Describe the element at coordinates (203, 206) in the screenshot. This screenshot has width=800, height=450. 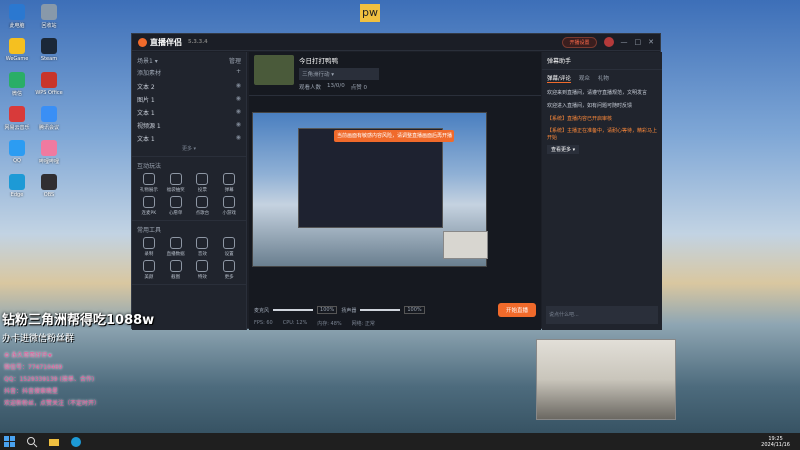
I see `tool-button: 点歌台` at that location.